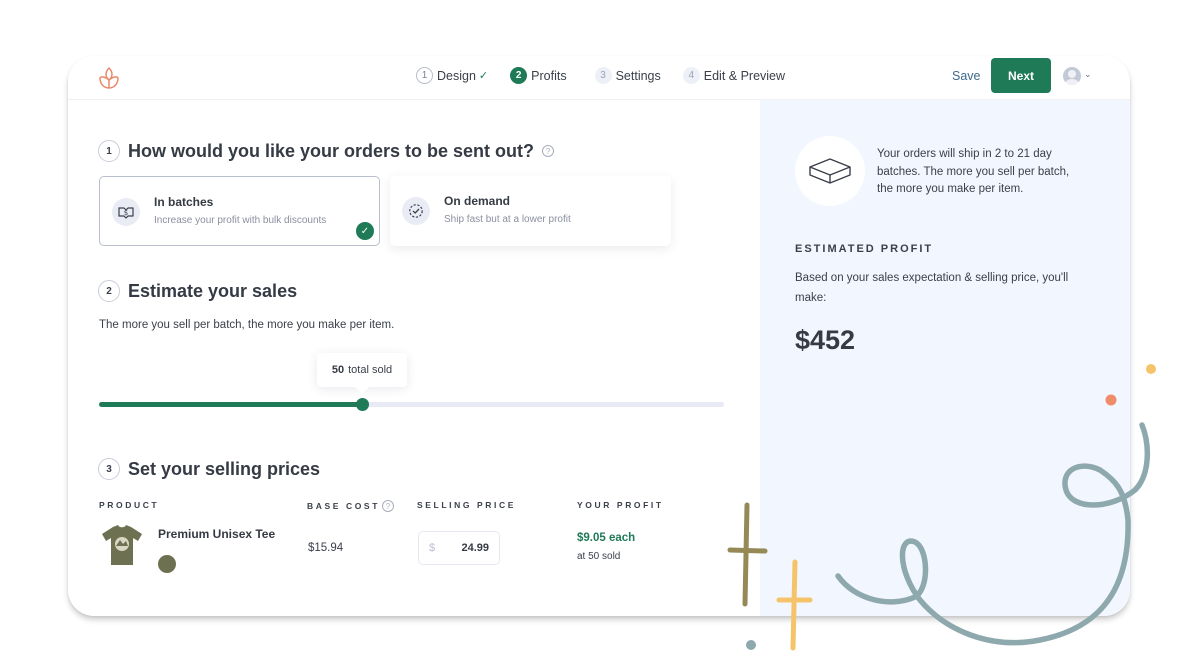  Describe the element at coordinates (109, 78) in the screenshot. I see `logo-icon` at that location.